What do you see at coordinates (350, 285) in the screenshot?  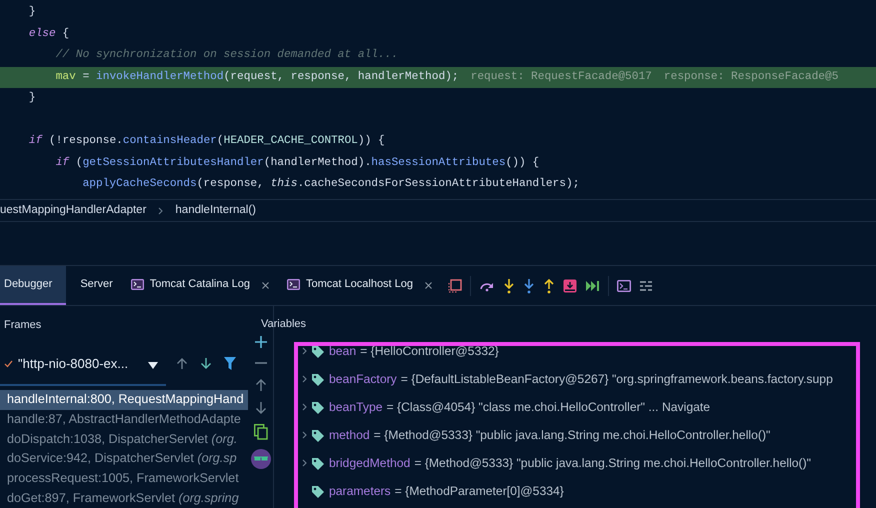 I see `panel-tab: Tomcat Localhost Log` at bounding box center [350, 285].